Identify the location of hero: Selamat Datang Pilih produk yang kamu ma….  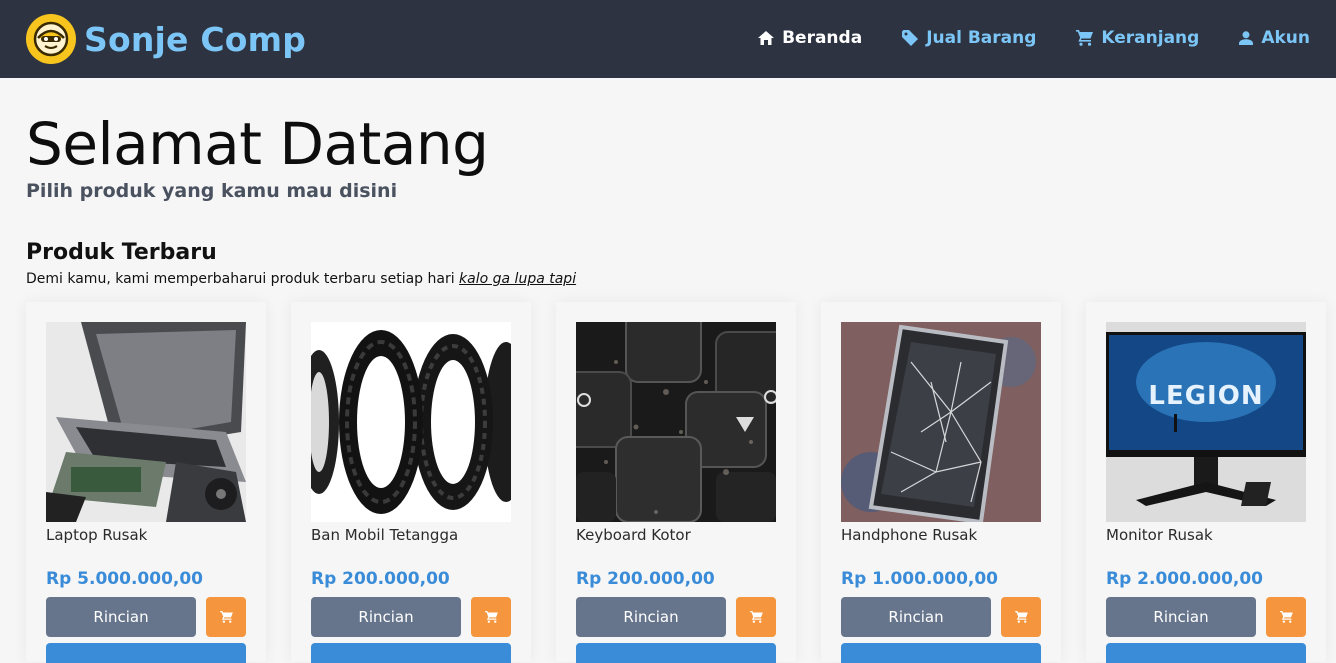
(257, 155).